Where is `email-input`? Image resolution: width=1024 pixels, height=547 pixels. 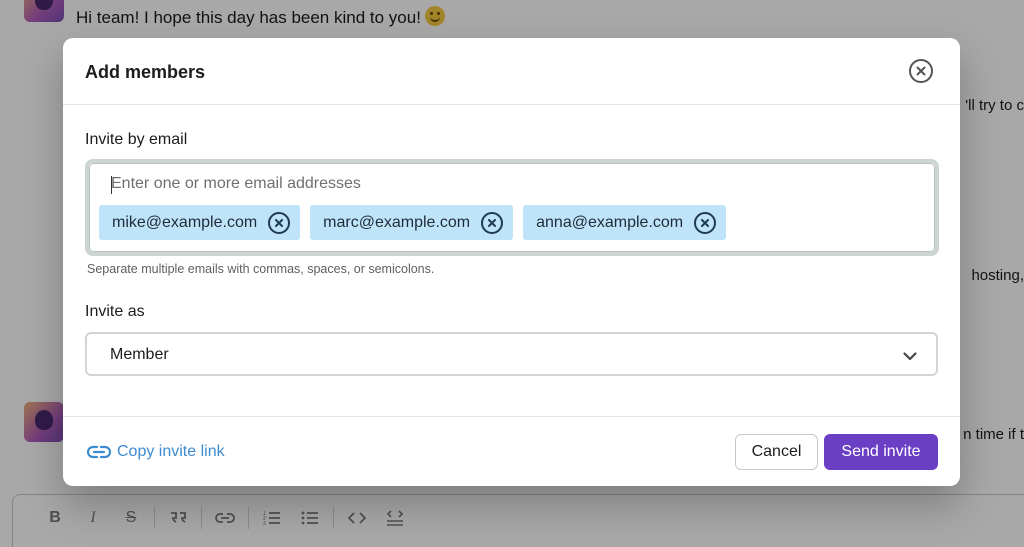 email-input is located at coordinates (411, 184).